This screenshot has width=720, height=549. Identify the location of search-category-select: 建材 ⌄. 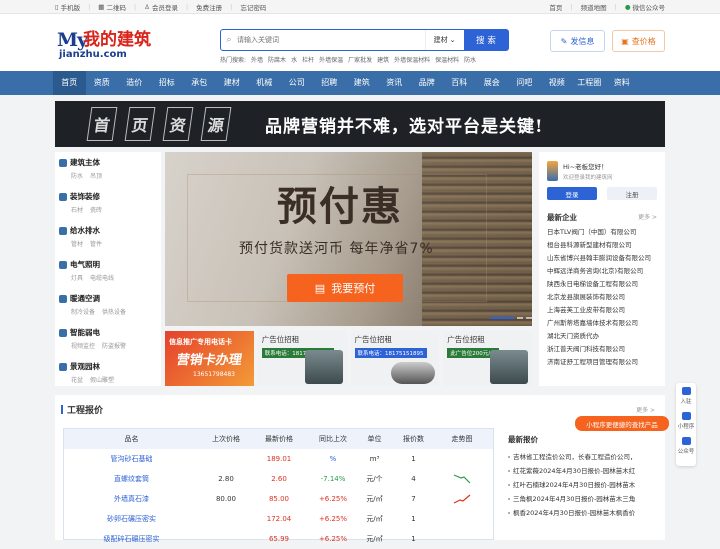
(444, 40).